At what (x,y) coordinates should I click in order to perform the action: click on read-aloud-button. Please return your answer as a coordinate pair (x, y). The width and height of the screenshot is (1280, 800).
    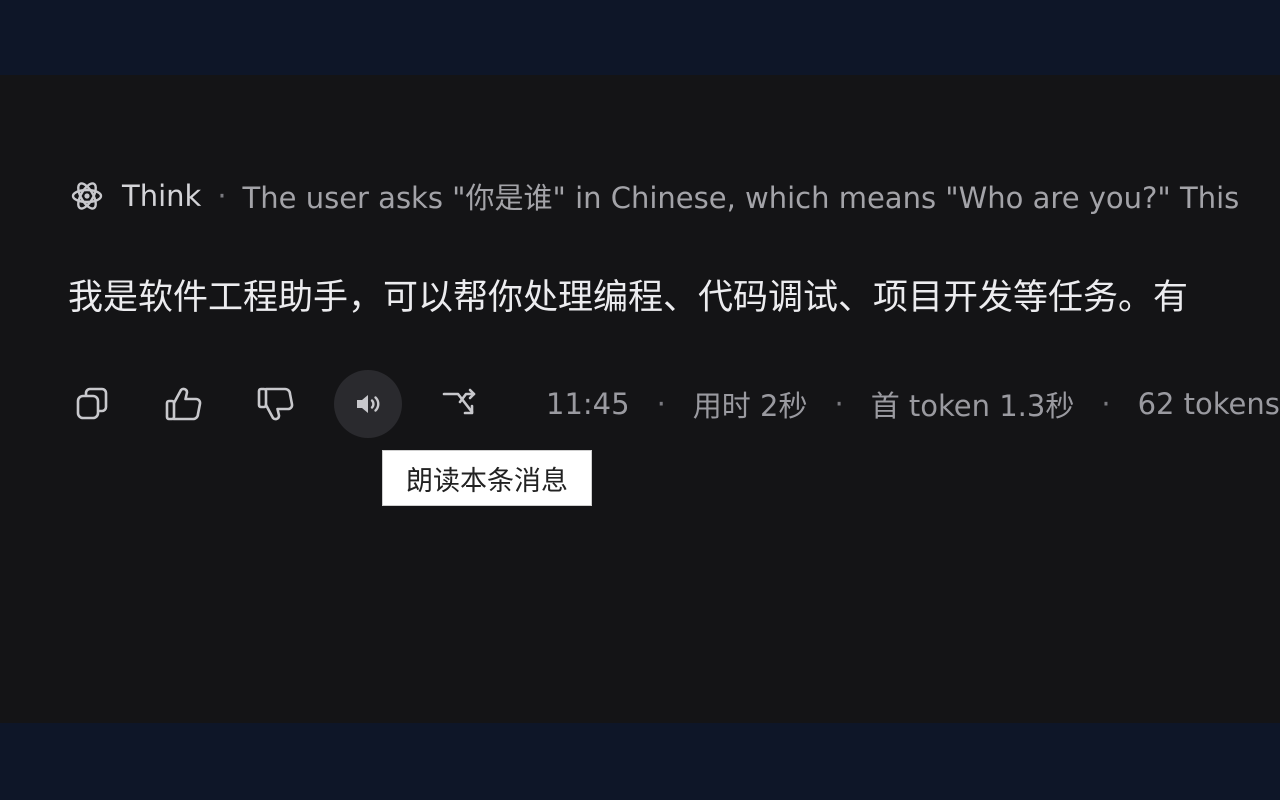
    Looking at the image, I should click on (368, 404).